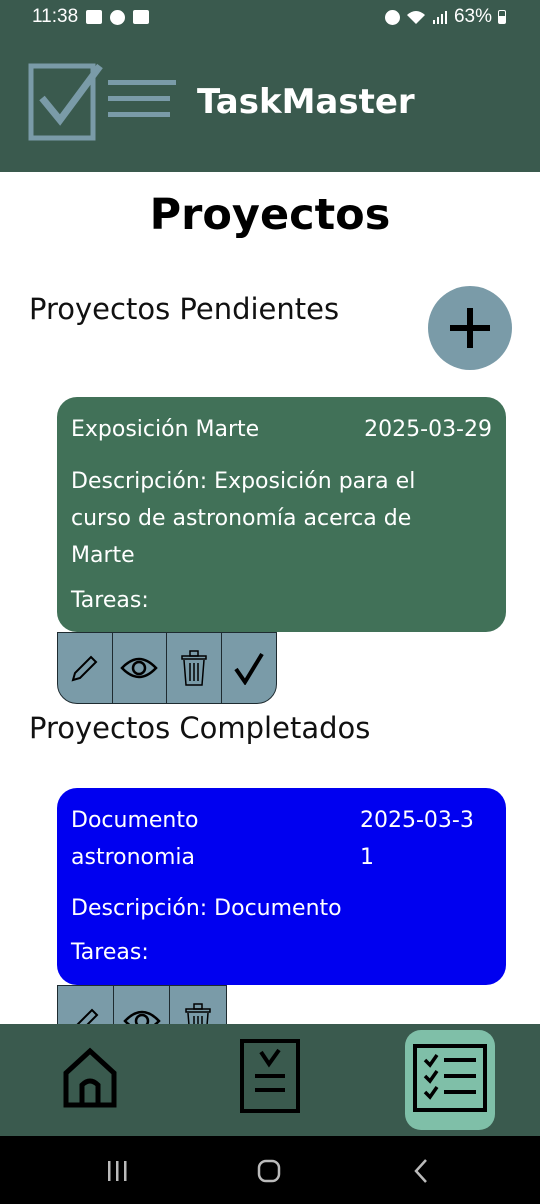  Describe the element at coordinates (502, 17) in the screenshot. I see `battery-icon` at that location.